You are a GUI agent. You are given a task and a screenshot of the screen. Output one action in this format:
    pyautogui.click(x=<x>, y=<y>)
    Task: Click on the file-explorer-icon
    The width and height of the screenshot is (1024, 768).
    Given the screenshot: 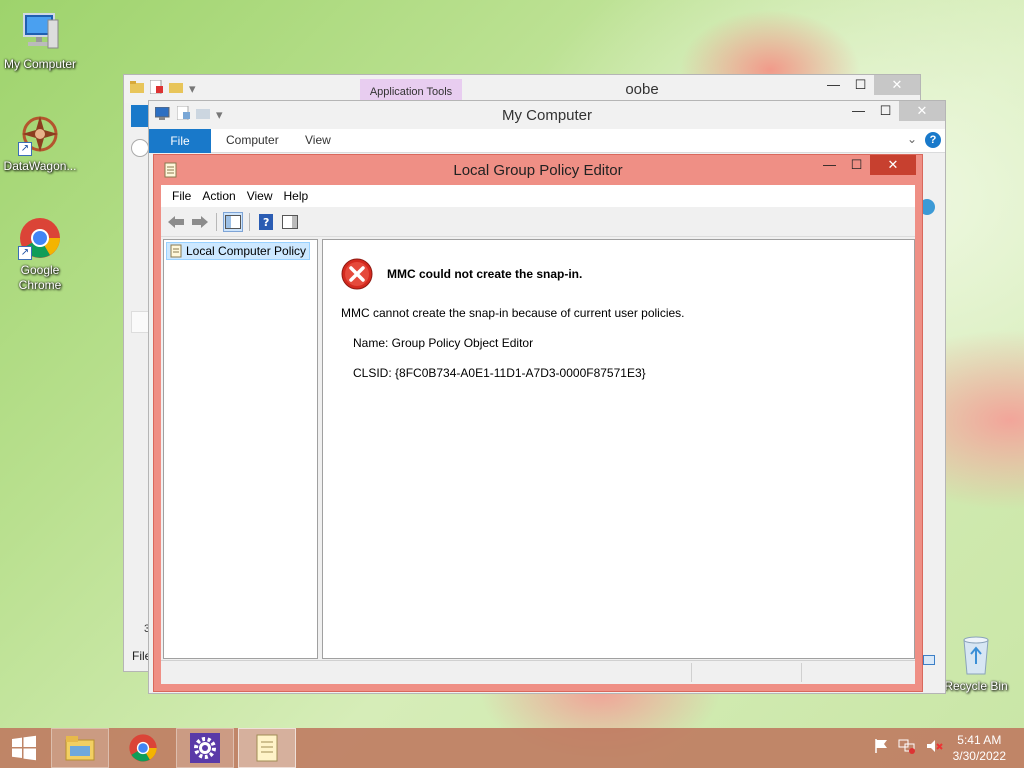 What is the action you would take?
    pyautogui.click(x=80, y=748)
    